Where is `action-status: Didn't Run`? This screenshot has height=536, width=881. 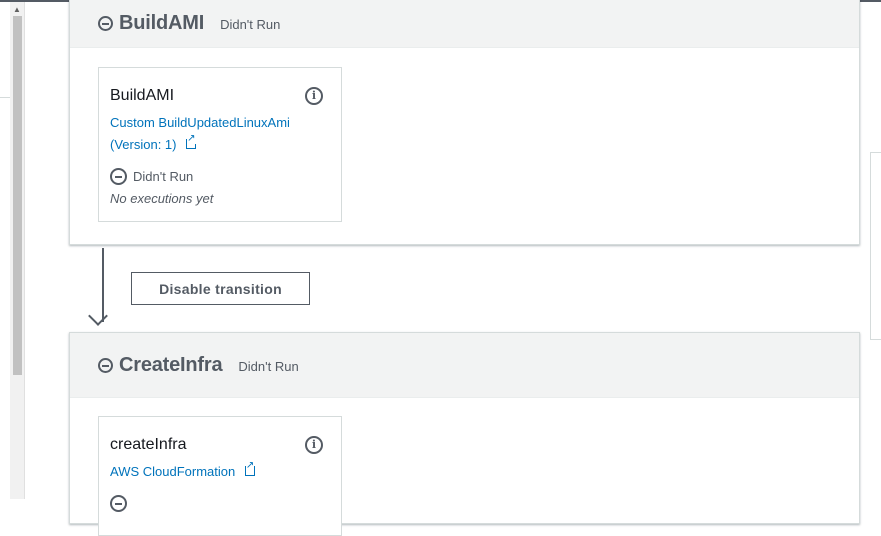 action-status: Didn't Run is located at coordinates (220, 176).